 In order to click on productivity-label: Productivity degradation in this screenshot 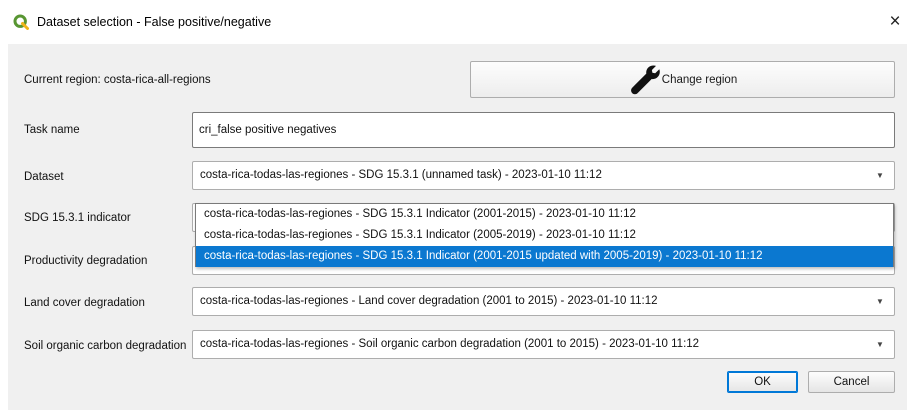, I will do `click(86, 261)`.